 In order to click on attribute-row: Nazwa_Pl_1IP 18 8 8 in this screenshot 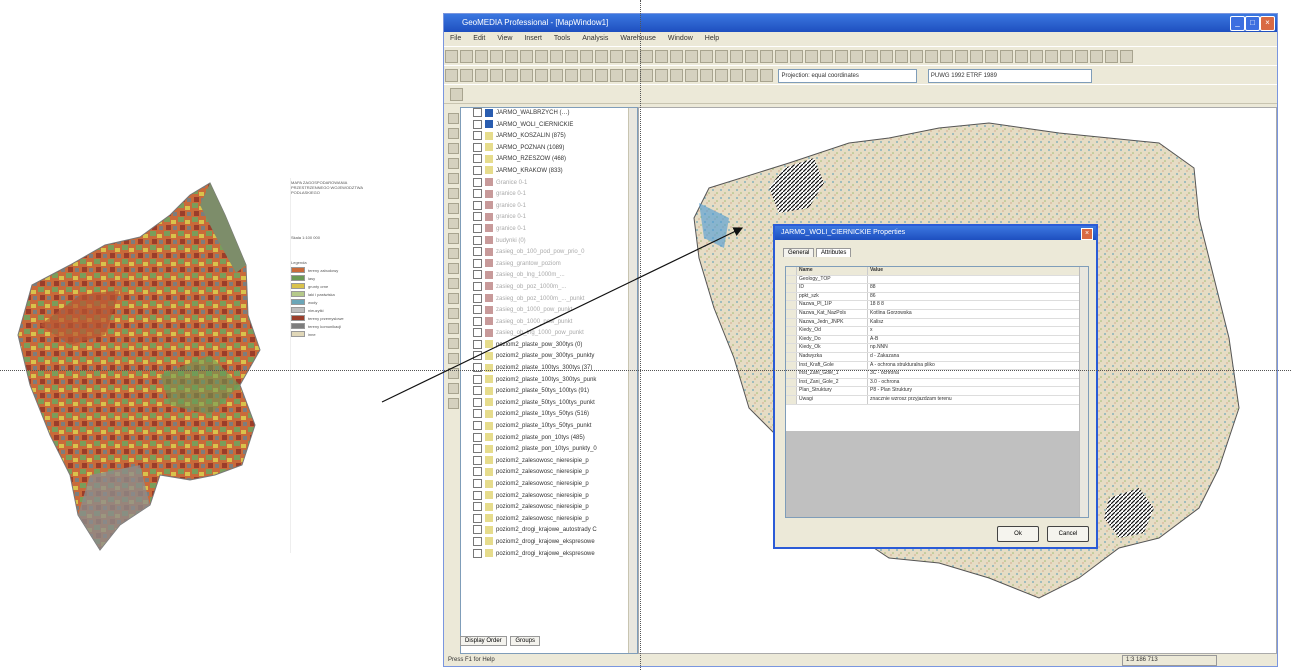, I will do `click(937, 305)`.